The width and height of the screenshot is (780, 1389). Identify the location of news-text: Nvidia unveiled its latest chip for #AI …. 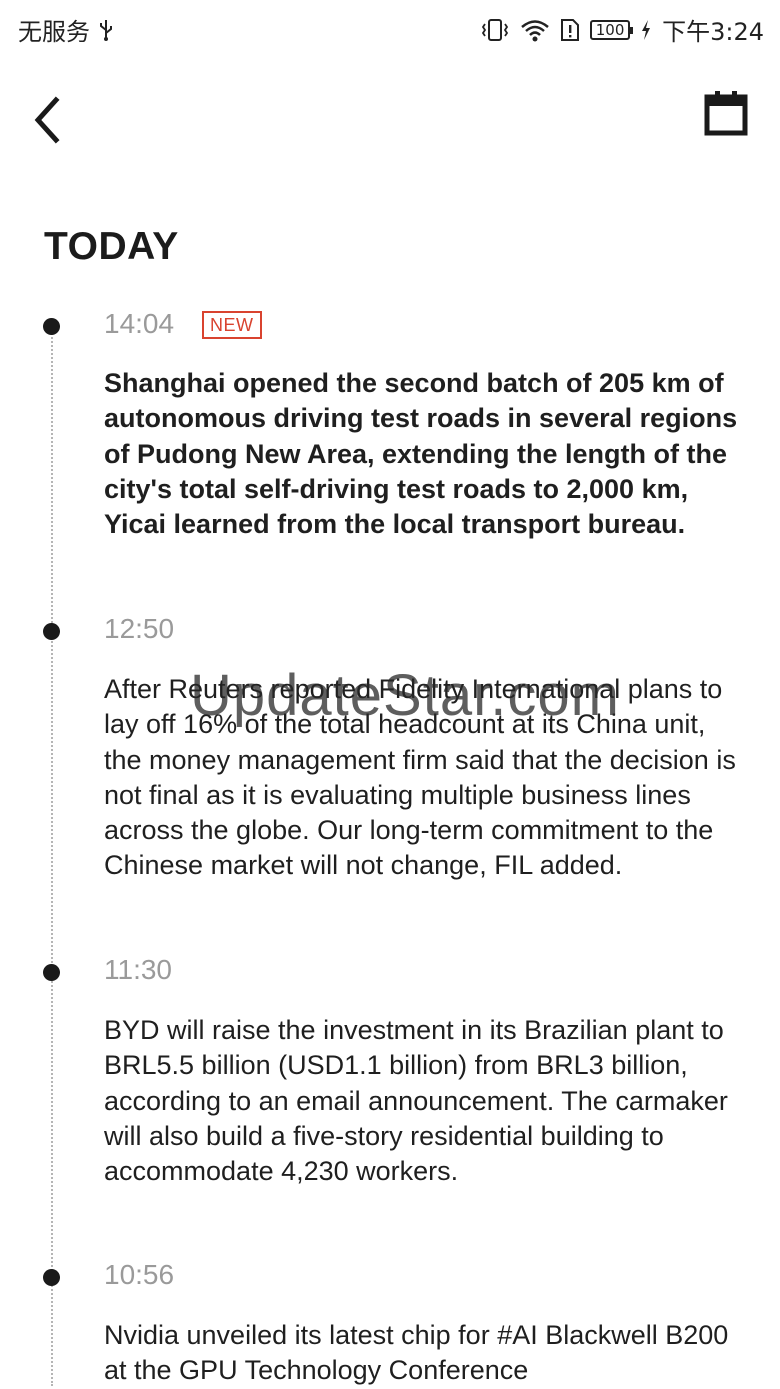
(416, 1353).